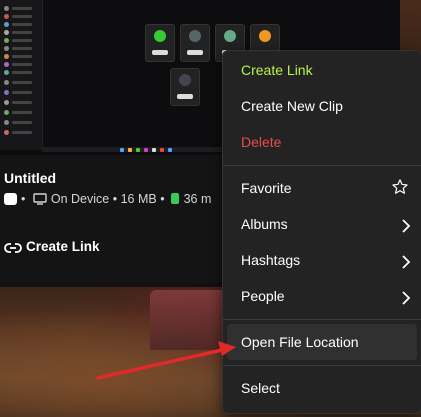  Describe the element at coordinates (10, 199) in the screenshot. I see `clip-type-icon` at that location.